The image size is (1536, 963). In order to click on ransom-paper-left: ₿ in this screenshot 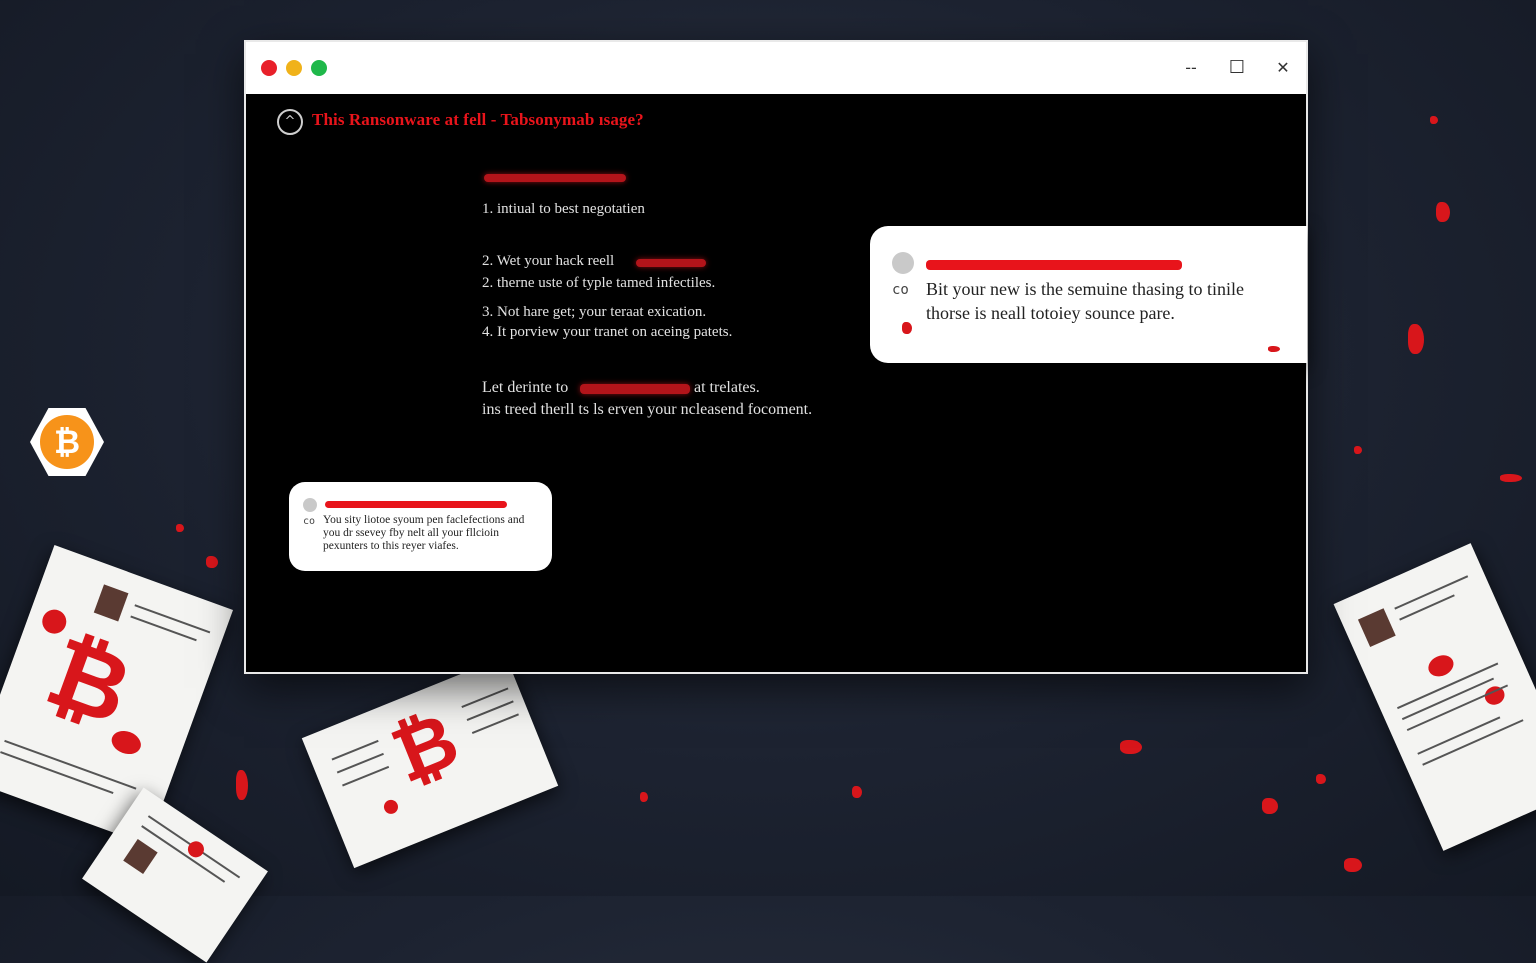, I will do `click(117, 695)`.